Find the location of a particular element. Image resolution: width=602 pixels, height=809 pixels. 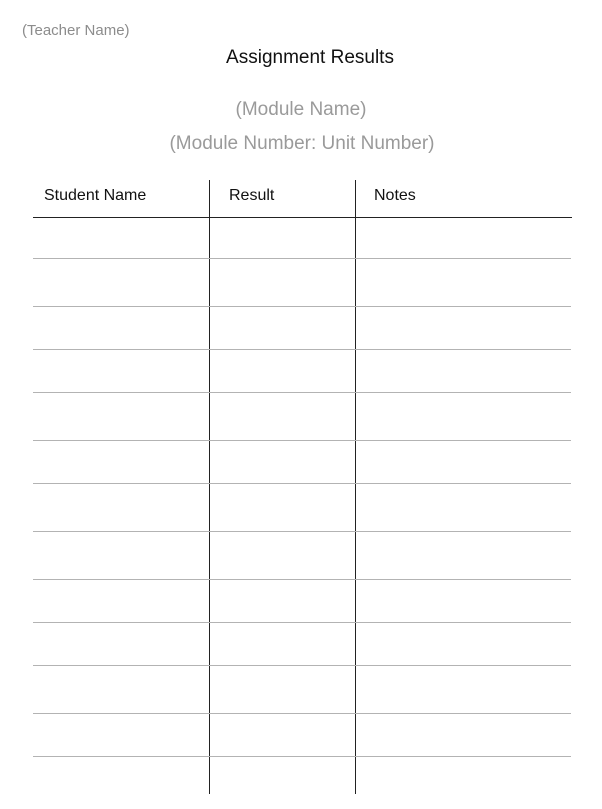

column-header-notes: Notes is located at coordinates (395, 195).